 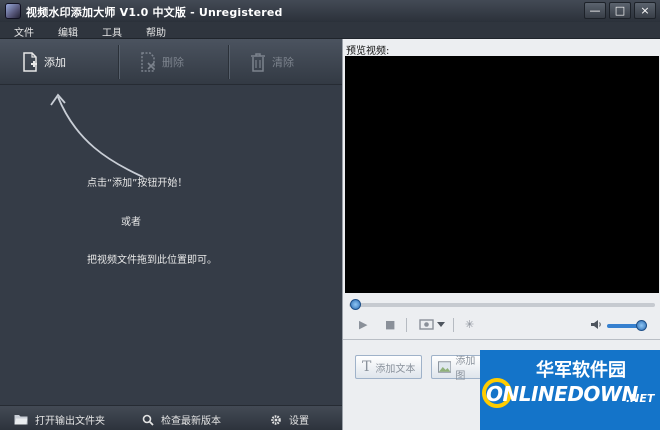 What do you see at coordinates (620, 10) in the screenshot?
I see `maximize-button: □` at bounding box center [620, 10].